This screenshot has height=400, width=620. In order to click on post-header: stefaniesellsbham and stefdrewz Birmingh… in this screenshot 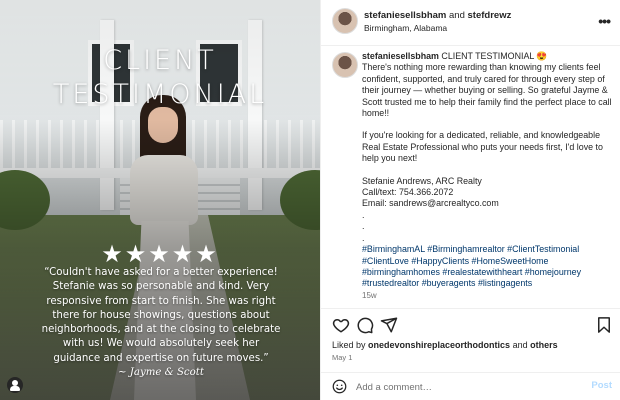, I will do `click(470, 23)`.